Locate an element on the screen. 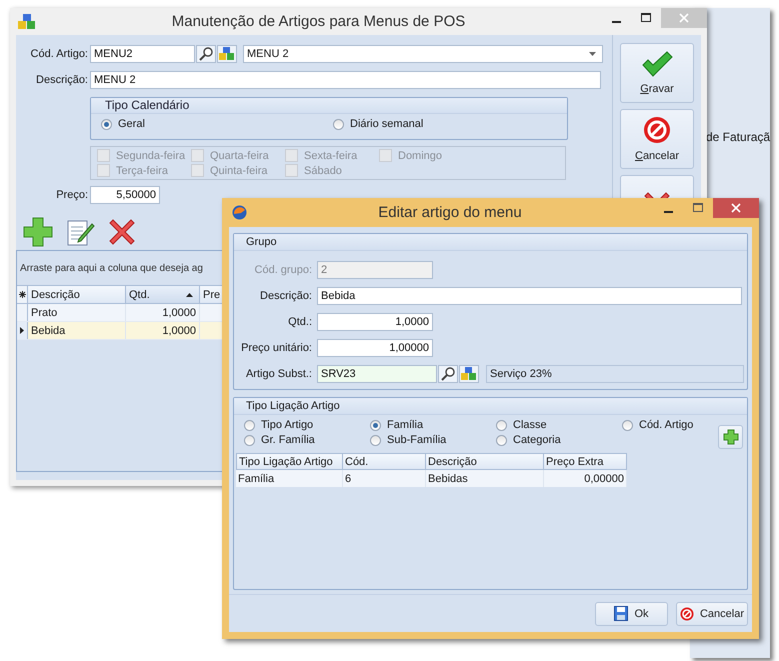 The image size is (779, 661). article-code-field: SRV23 is located at coordinates (377, 374).